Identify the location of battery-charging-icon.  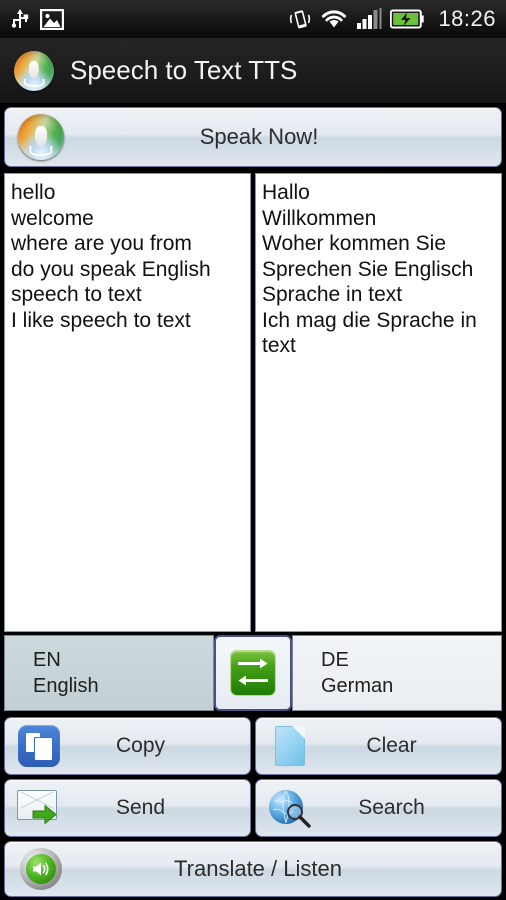
(407, 19).